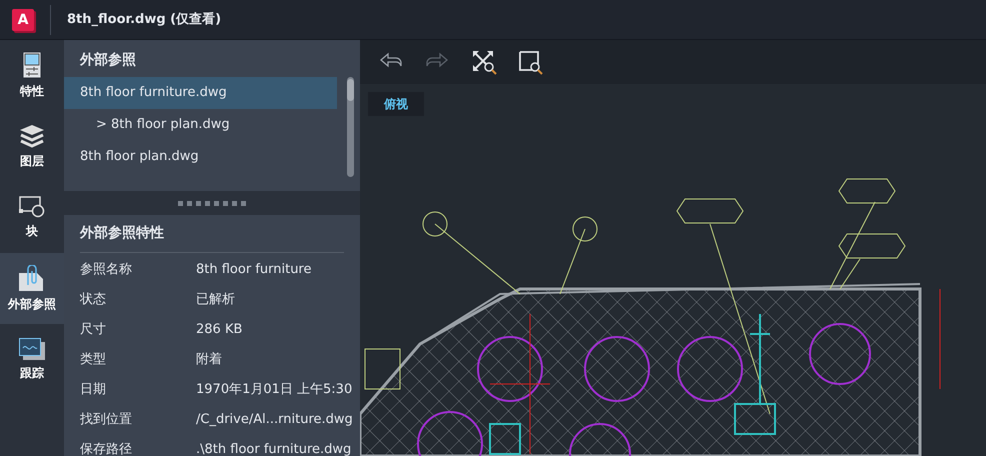 This screenshot has width=986, height=456. I want to click on rail-tab: 外部参照, so click(32, 288).